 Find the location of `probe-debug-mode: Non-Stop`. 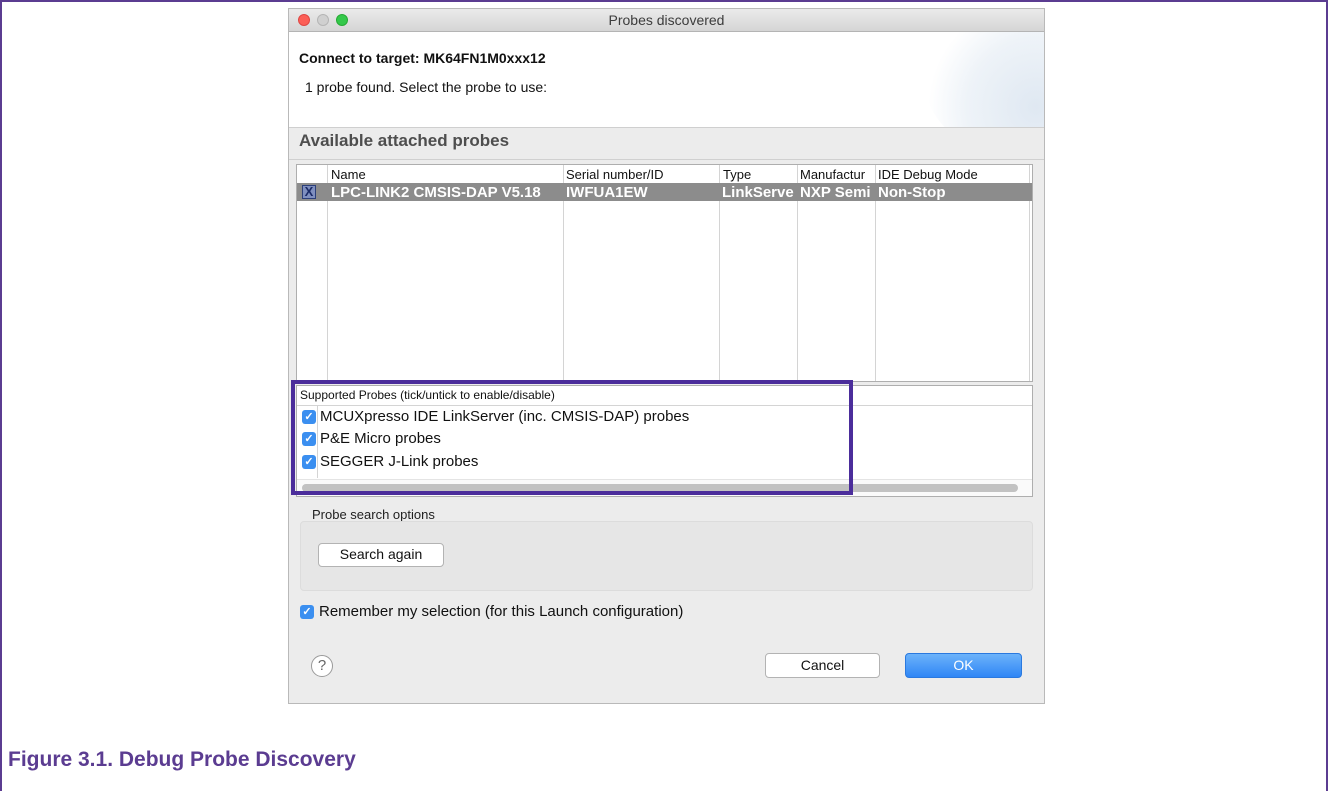

probe-debug-mode: Non-Stop is located at coordinates (912, 192).